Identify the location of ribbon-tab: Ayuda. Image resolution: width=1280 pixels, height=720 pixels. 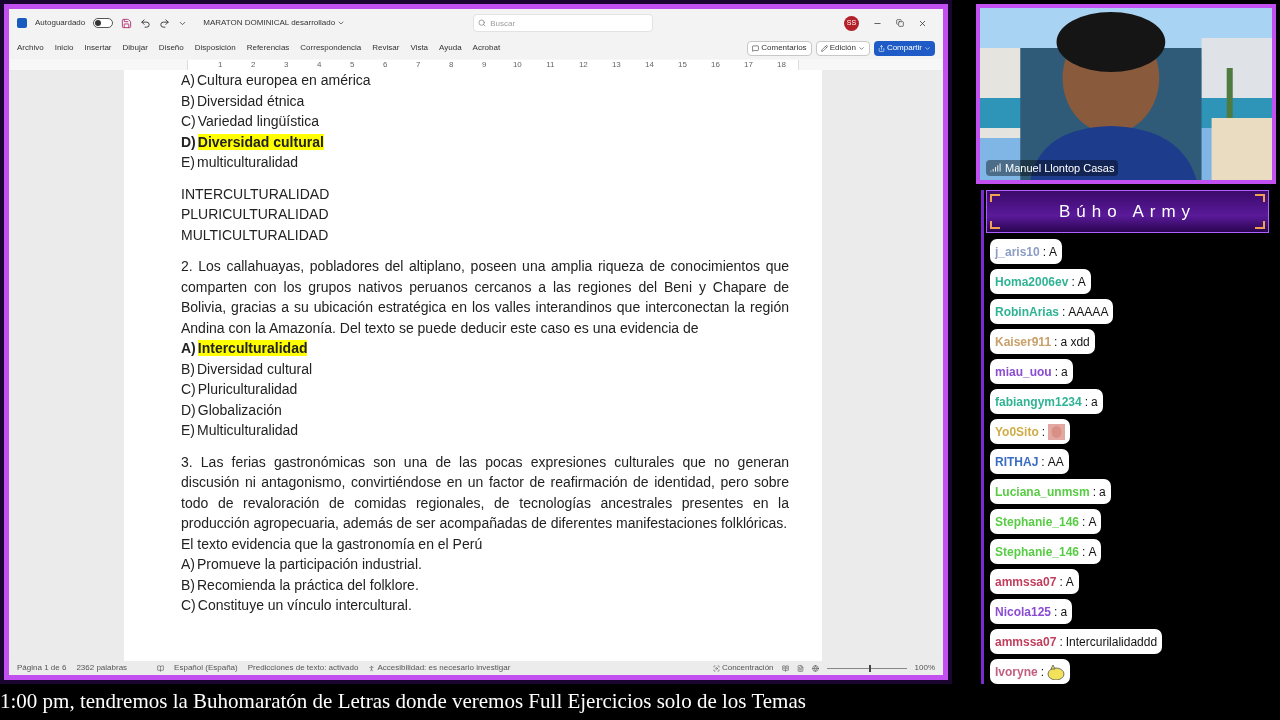
(450, 48).